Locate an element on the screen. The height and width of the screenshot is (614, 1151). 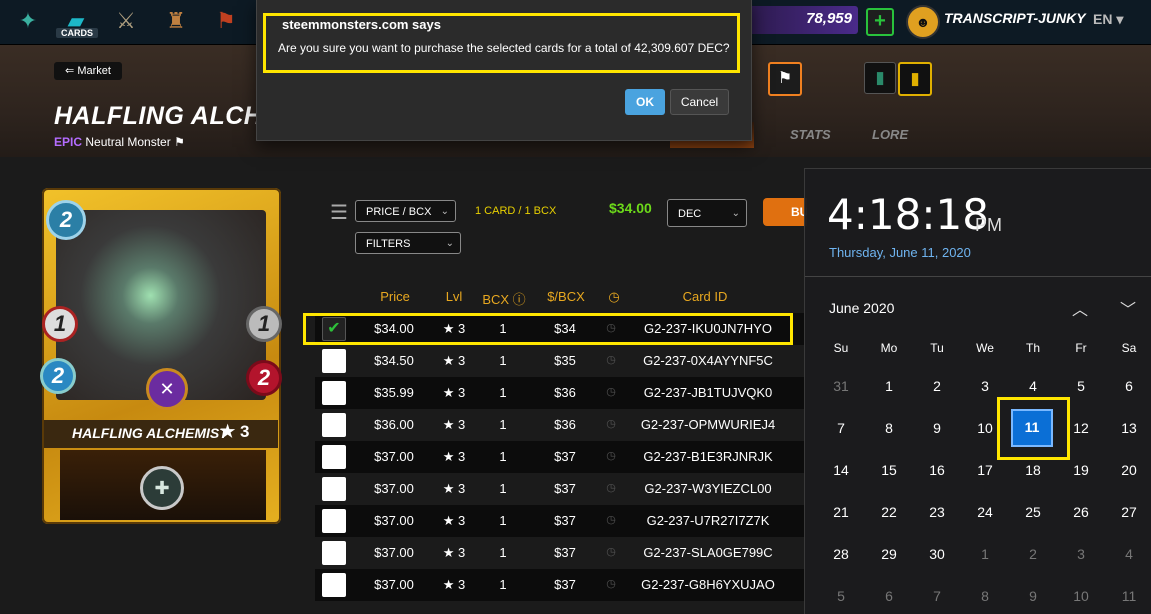
clock-ampm: PM is located at coordinates (988, 225).